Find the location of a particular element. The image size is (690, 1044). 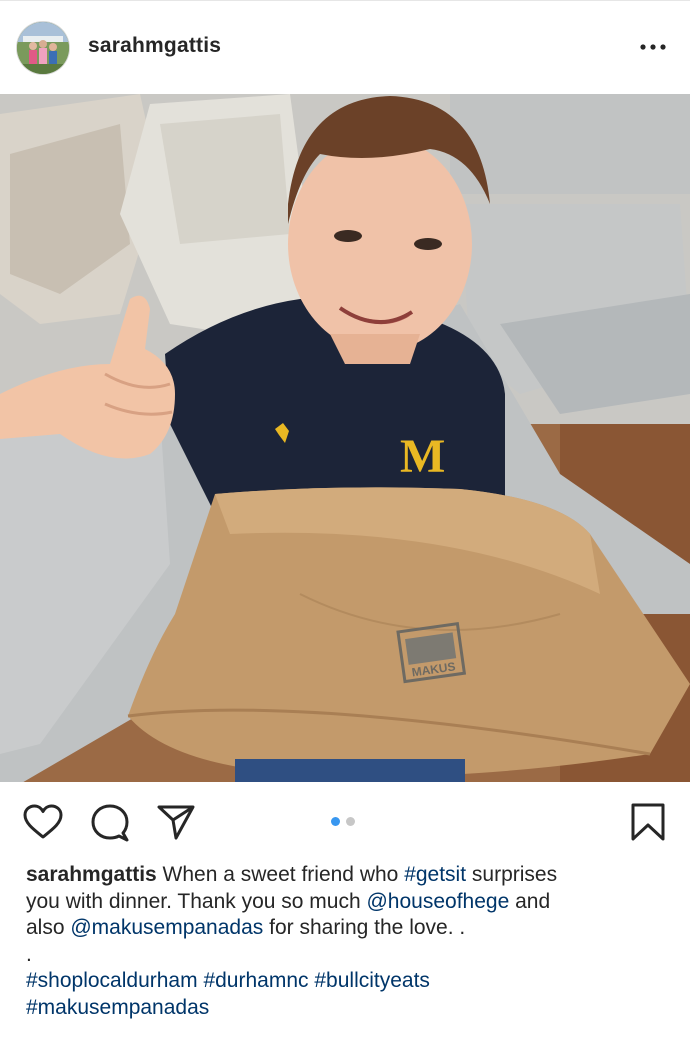

caption-hashtags-1: #shoplocaldurham #durhamnc #bullcityeats is located at coordinates (346, 981).